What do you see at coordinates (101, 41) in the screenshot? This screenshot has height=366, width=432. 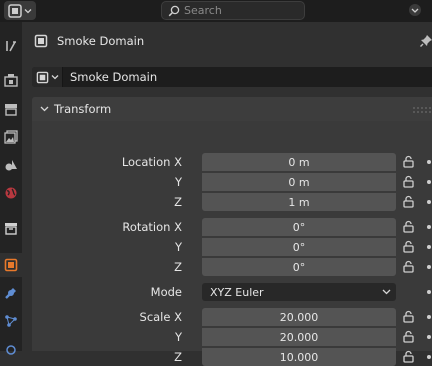 I see `context-title: Smoke Domain` at bounding box center [101, 41].